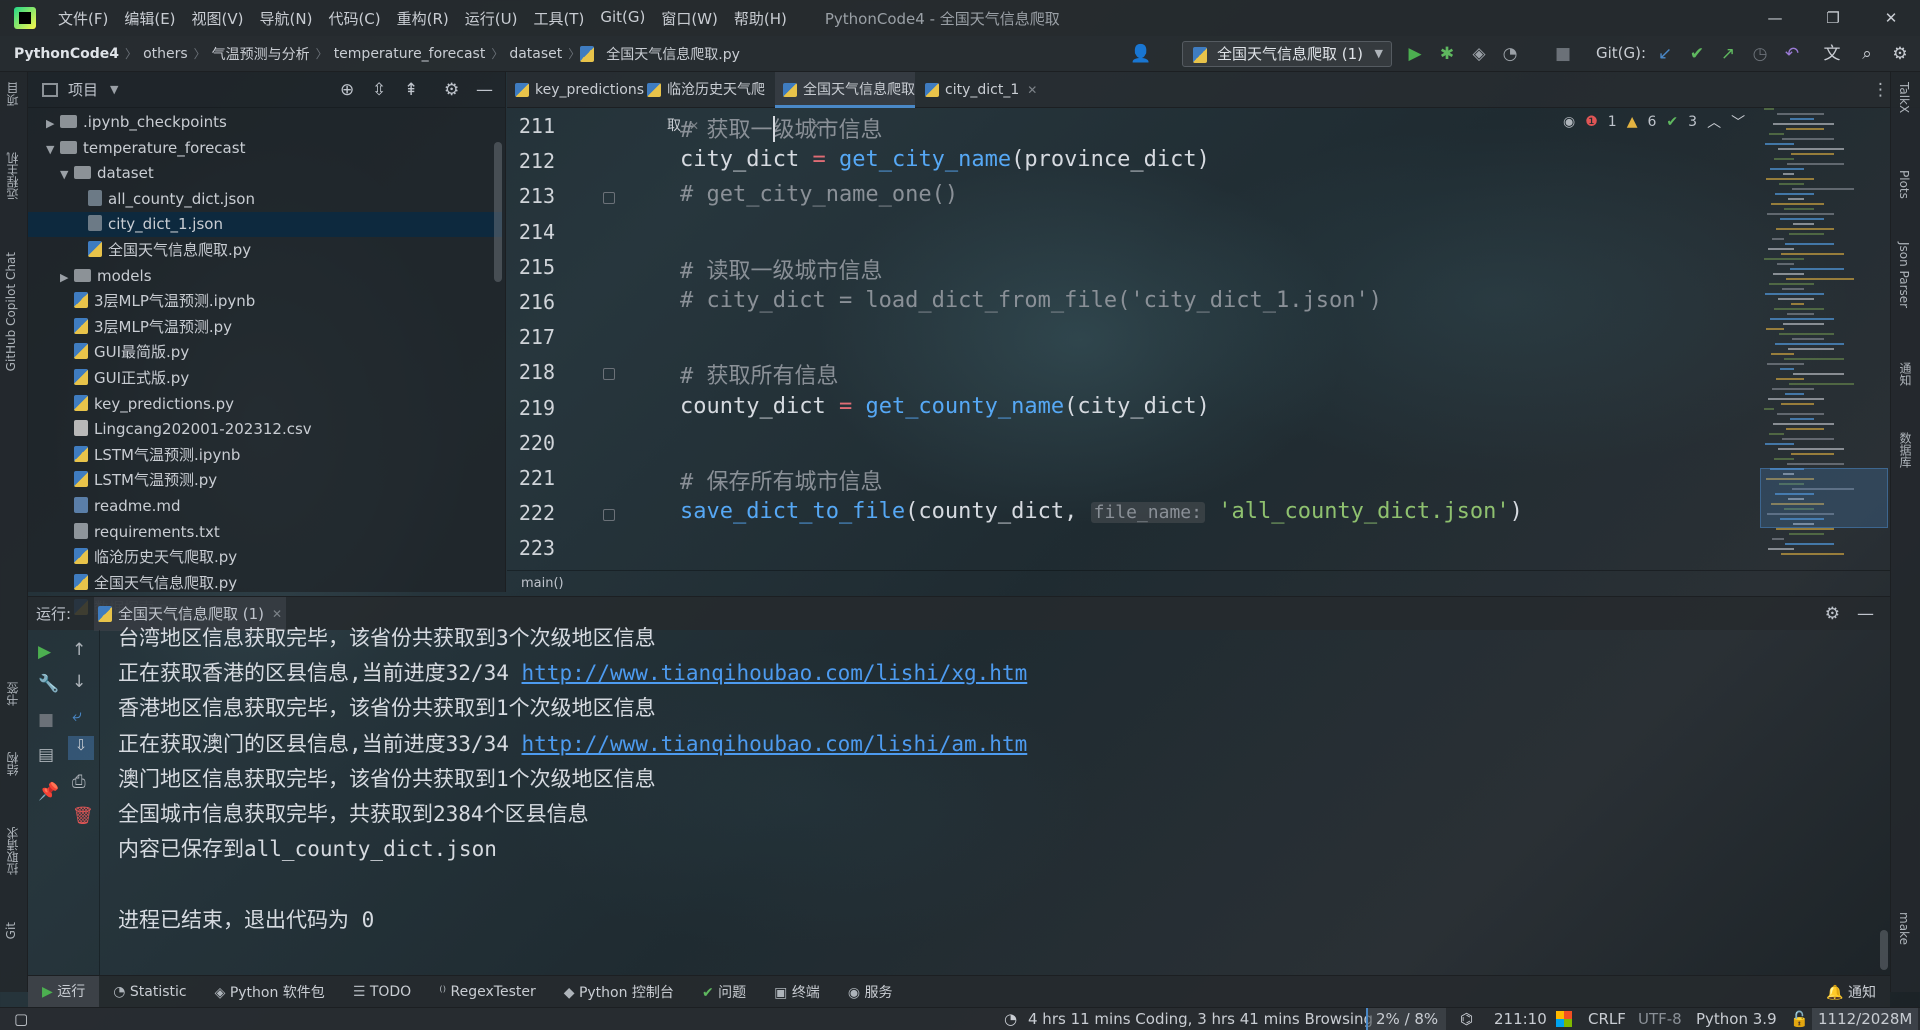  I want to click on tree-item: GUI正式版.py, so click(265, 378).